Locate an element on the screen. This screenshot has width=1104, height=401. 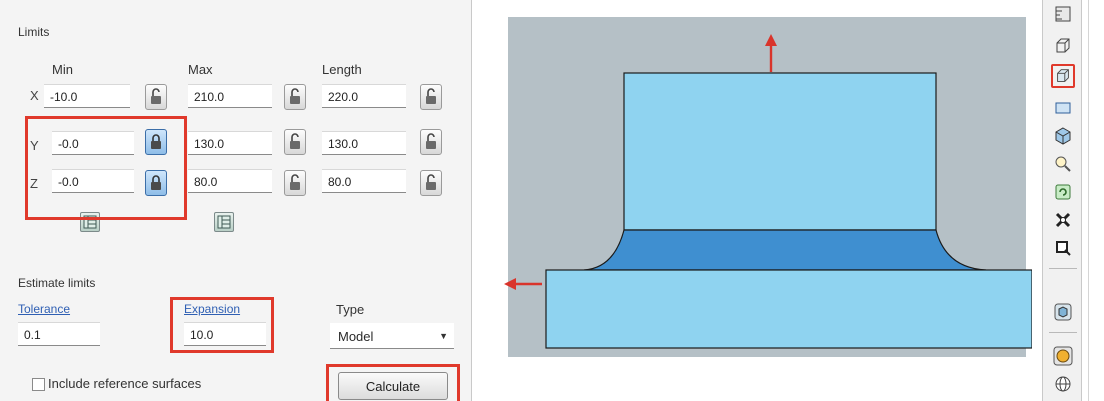
include-reference-label: Include reference surfaces is located at coordinates (125, 383).